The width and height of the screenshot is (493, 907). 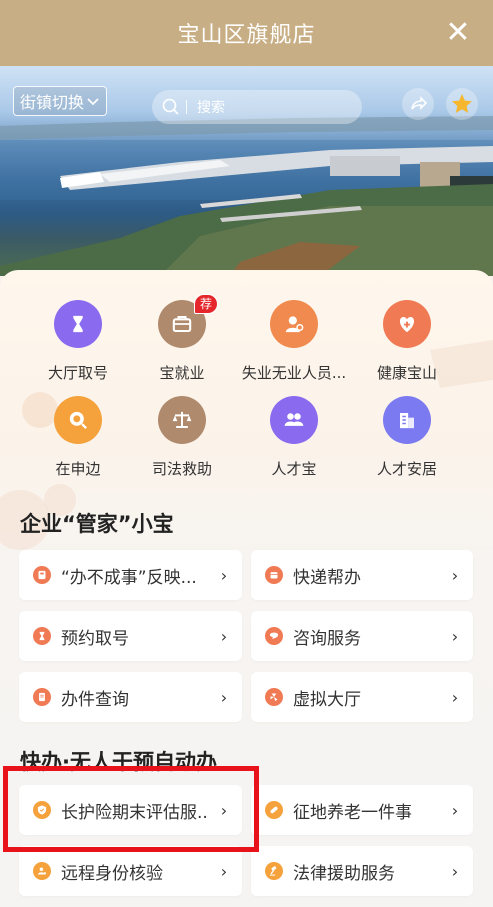 What do you see at coordinates (134, 812) in the screenshot?
I see `service-card-label: 长护险期末评估服..` at bounding box center [134, 812].